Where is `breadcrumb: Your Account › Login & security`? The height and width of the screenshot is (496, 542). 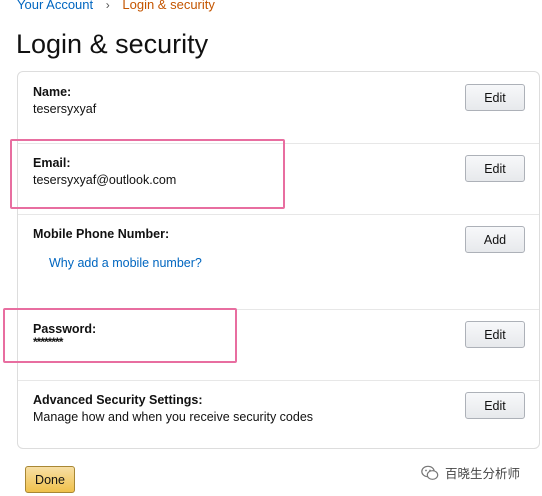
breadcrumb: Your Account › Login & security is located at coordinates (116, 6).